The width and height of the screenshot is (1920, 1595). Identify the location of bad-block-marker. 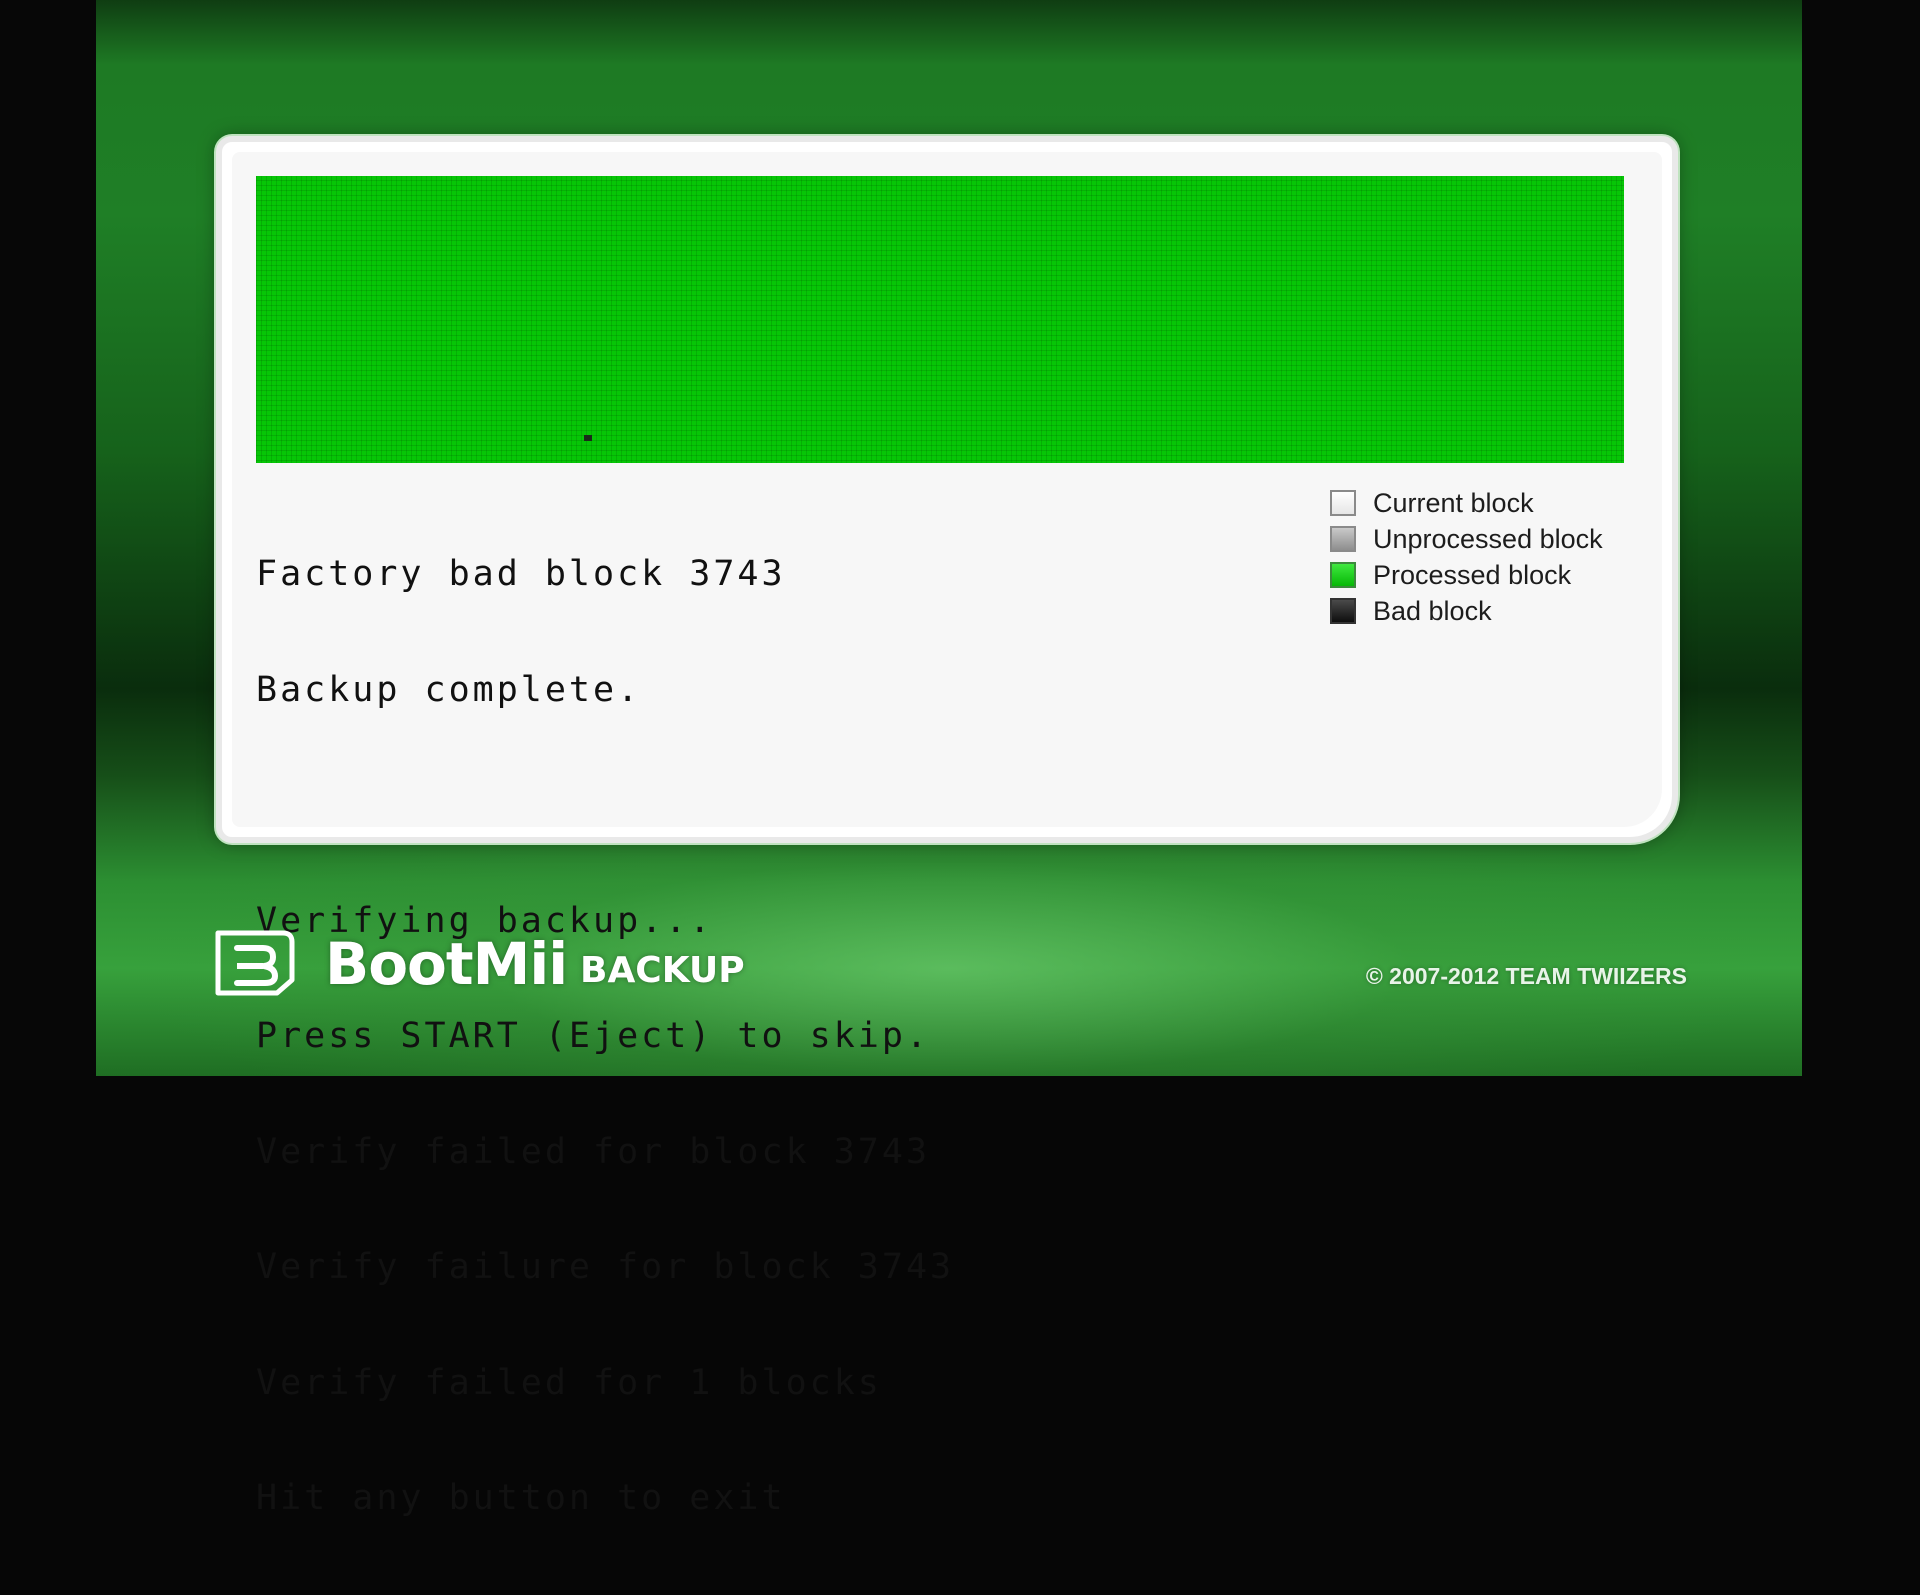
(588, 438).